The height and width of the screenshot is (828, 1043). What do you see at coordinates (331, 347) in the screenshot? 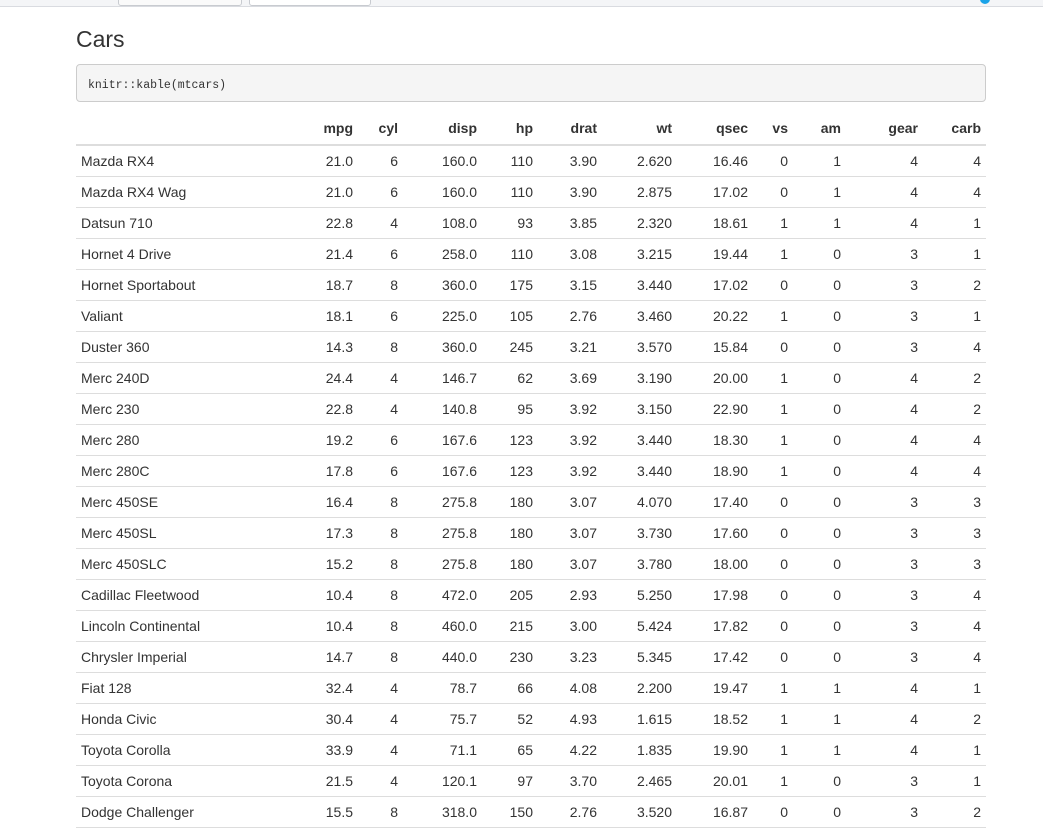
I see `cell-mpg: 14.3` at bounding box center [331, 347].